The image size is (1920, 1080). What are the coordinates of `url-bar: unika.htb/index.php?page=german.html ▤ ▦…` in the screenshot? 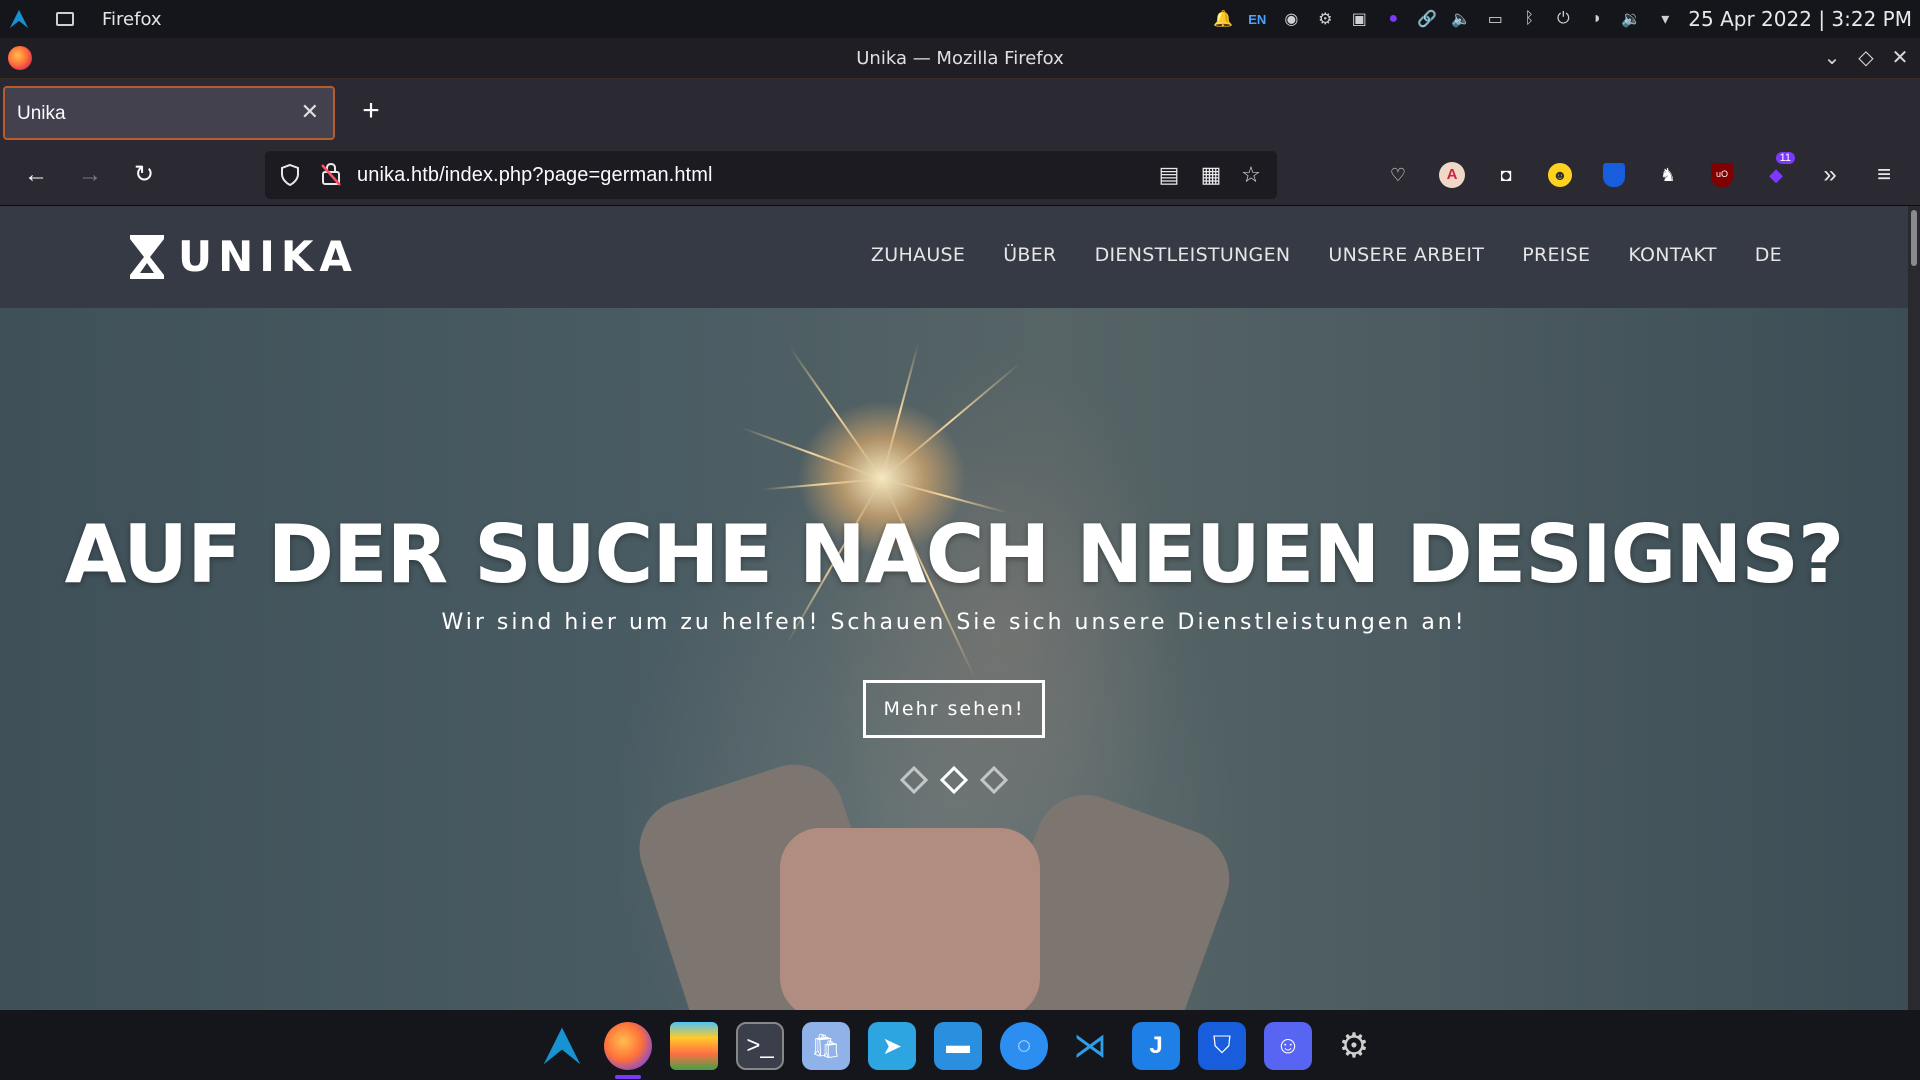 It's located at (771, 175).